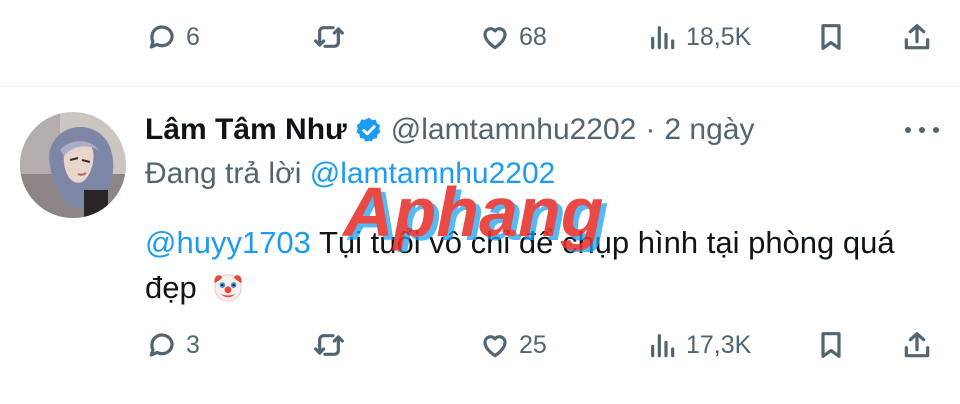 The width and height of the screenshot is (960, 404). What do you see at coordinates (472, 212) in the screenshot?
I see `watermark-text: Aphang` at bounding box center [472, 212].